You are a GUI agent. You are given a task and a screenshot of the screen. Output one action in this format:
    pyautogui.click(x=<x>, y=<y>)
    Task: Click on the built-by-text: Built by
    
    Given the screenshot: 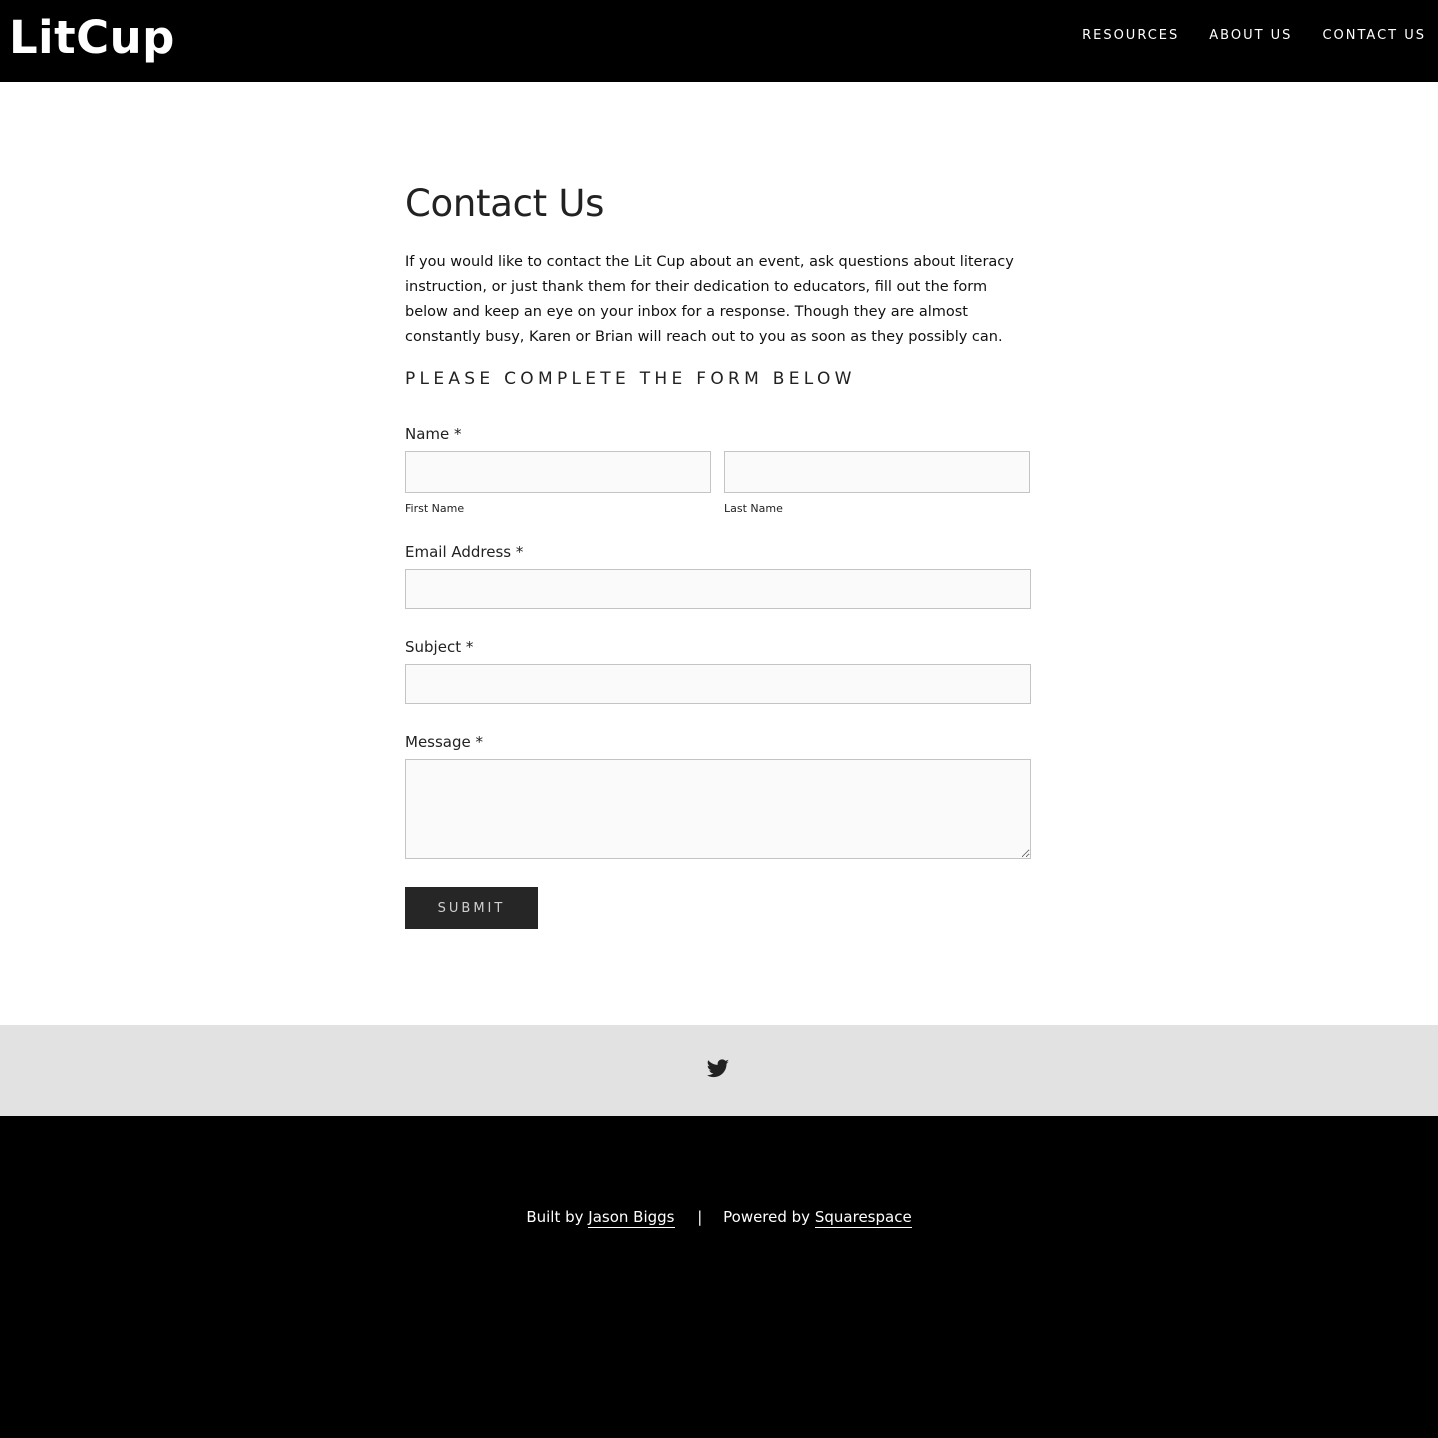 What is the action you would take?
    pyautogui.click(x=555, y=1217)
    